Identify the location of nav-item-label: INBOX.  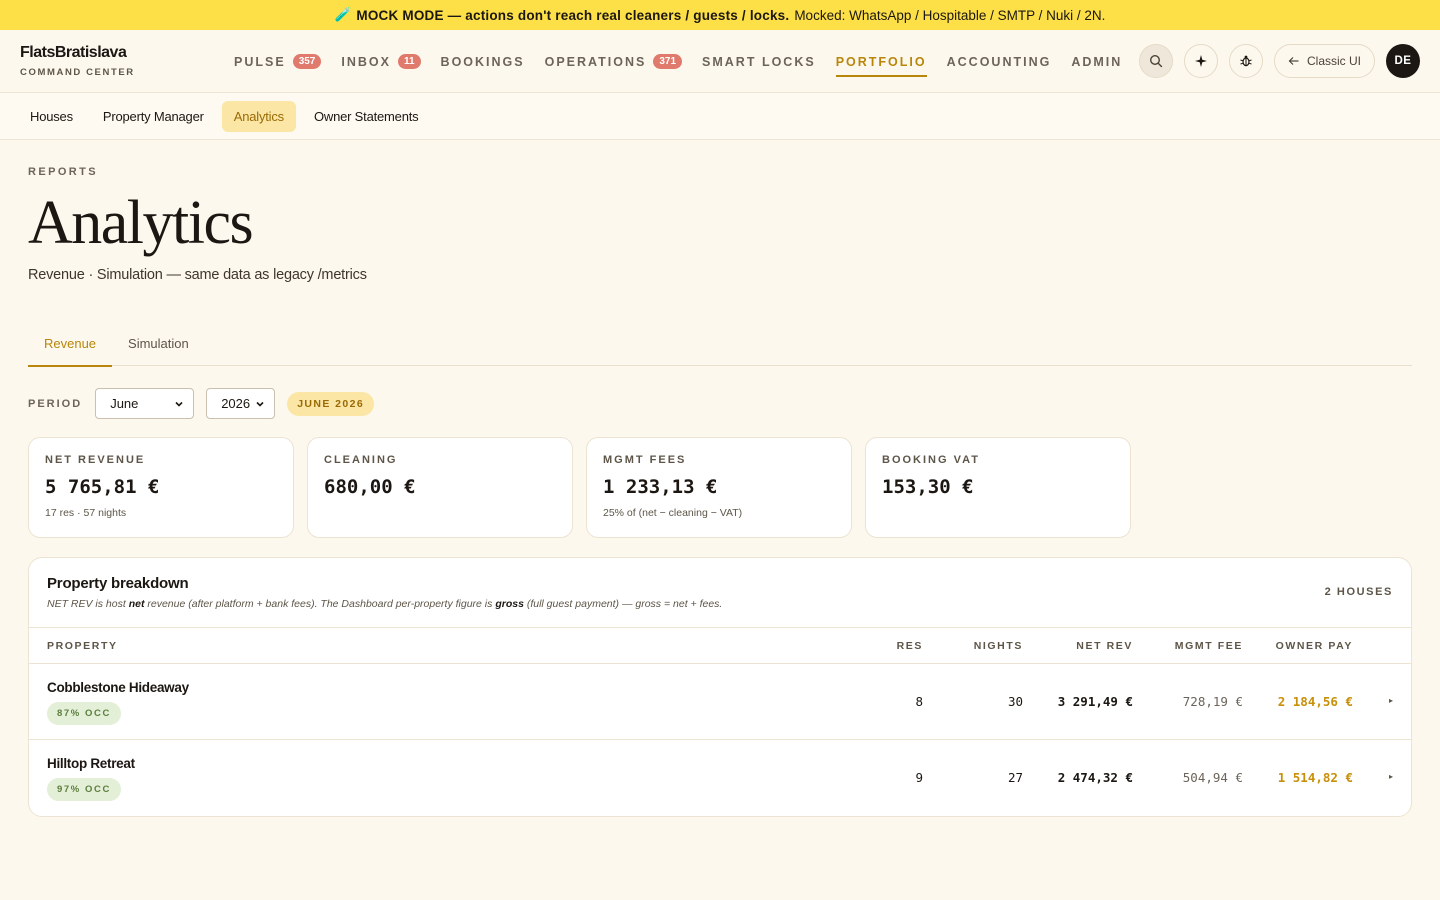
(366, 61).